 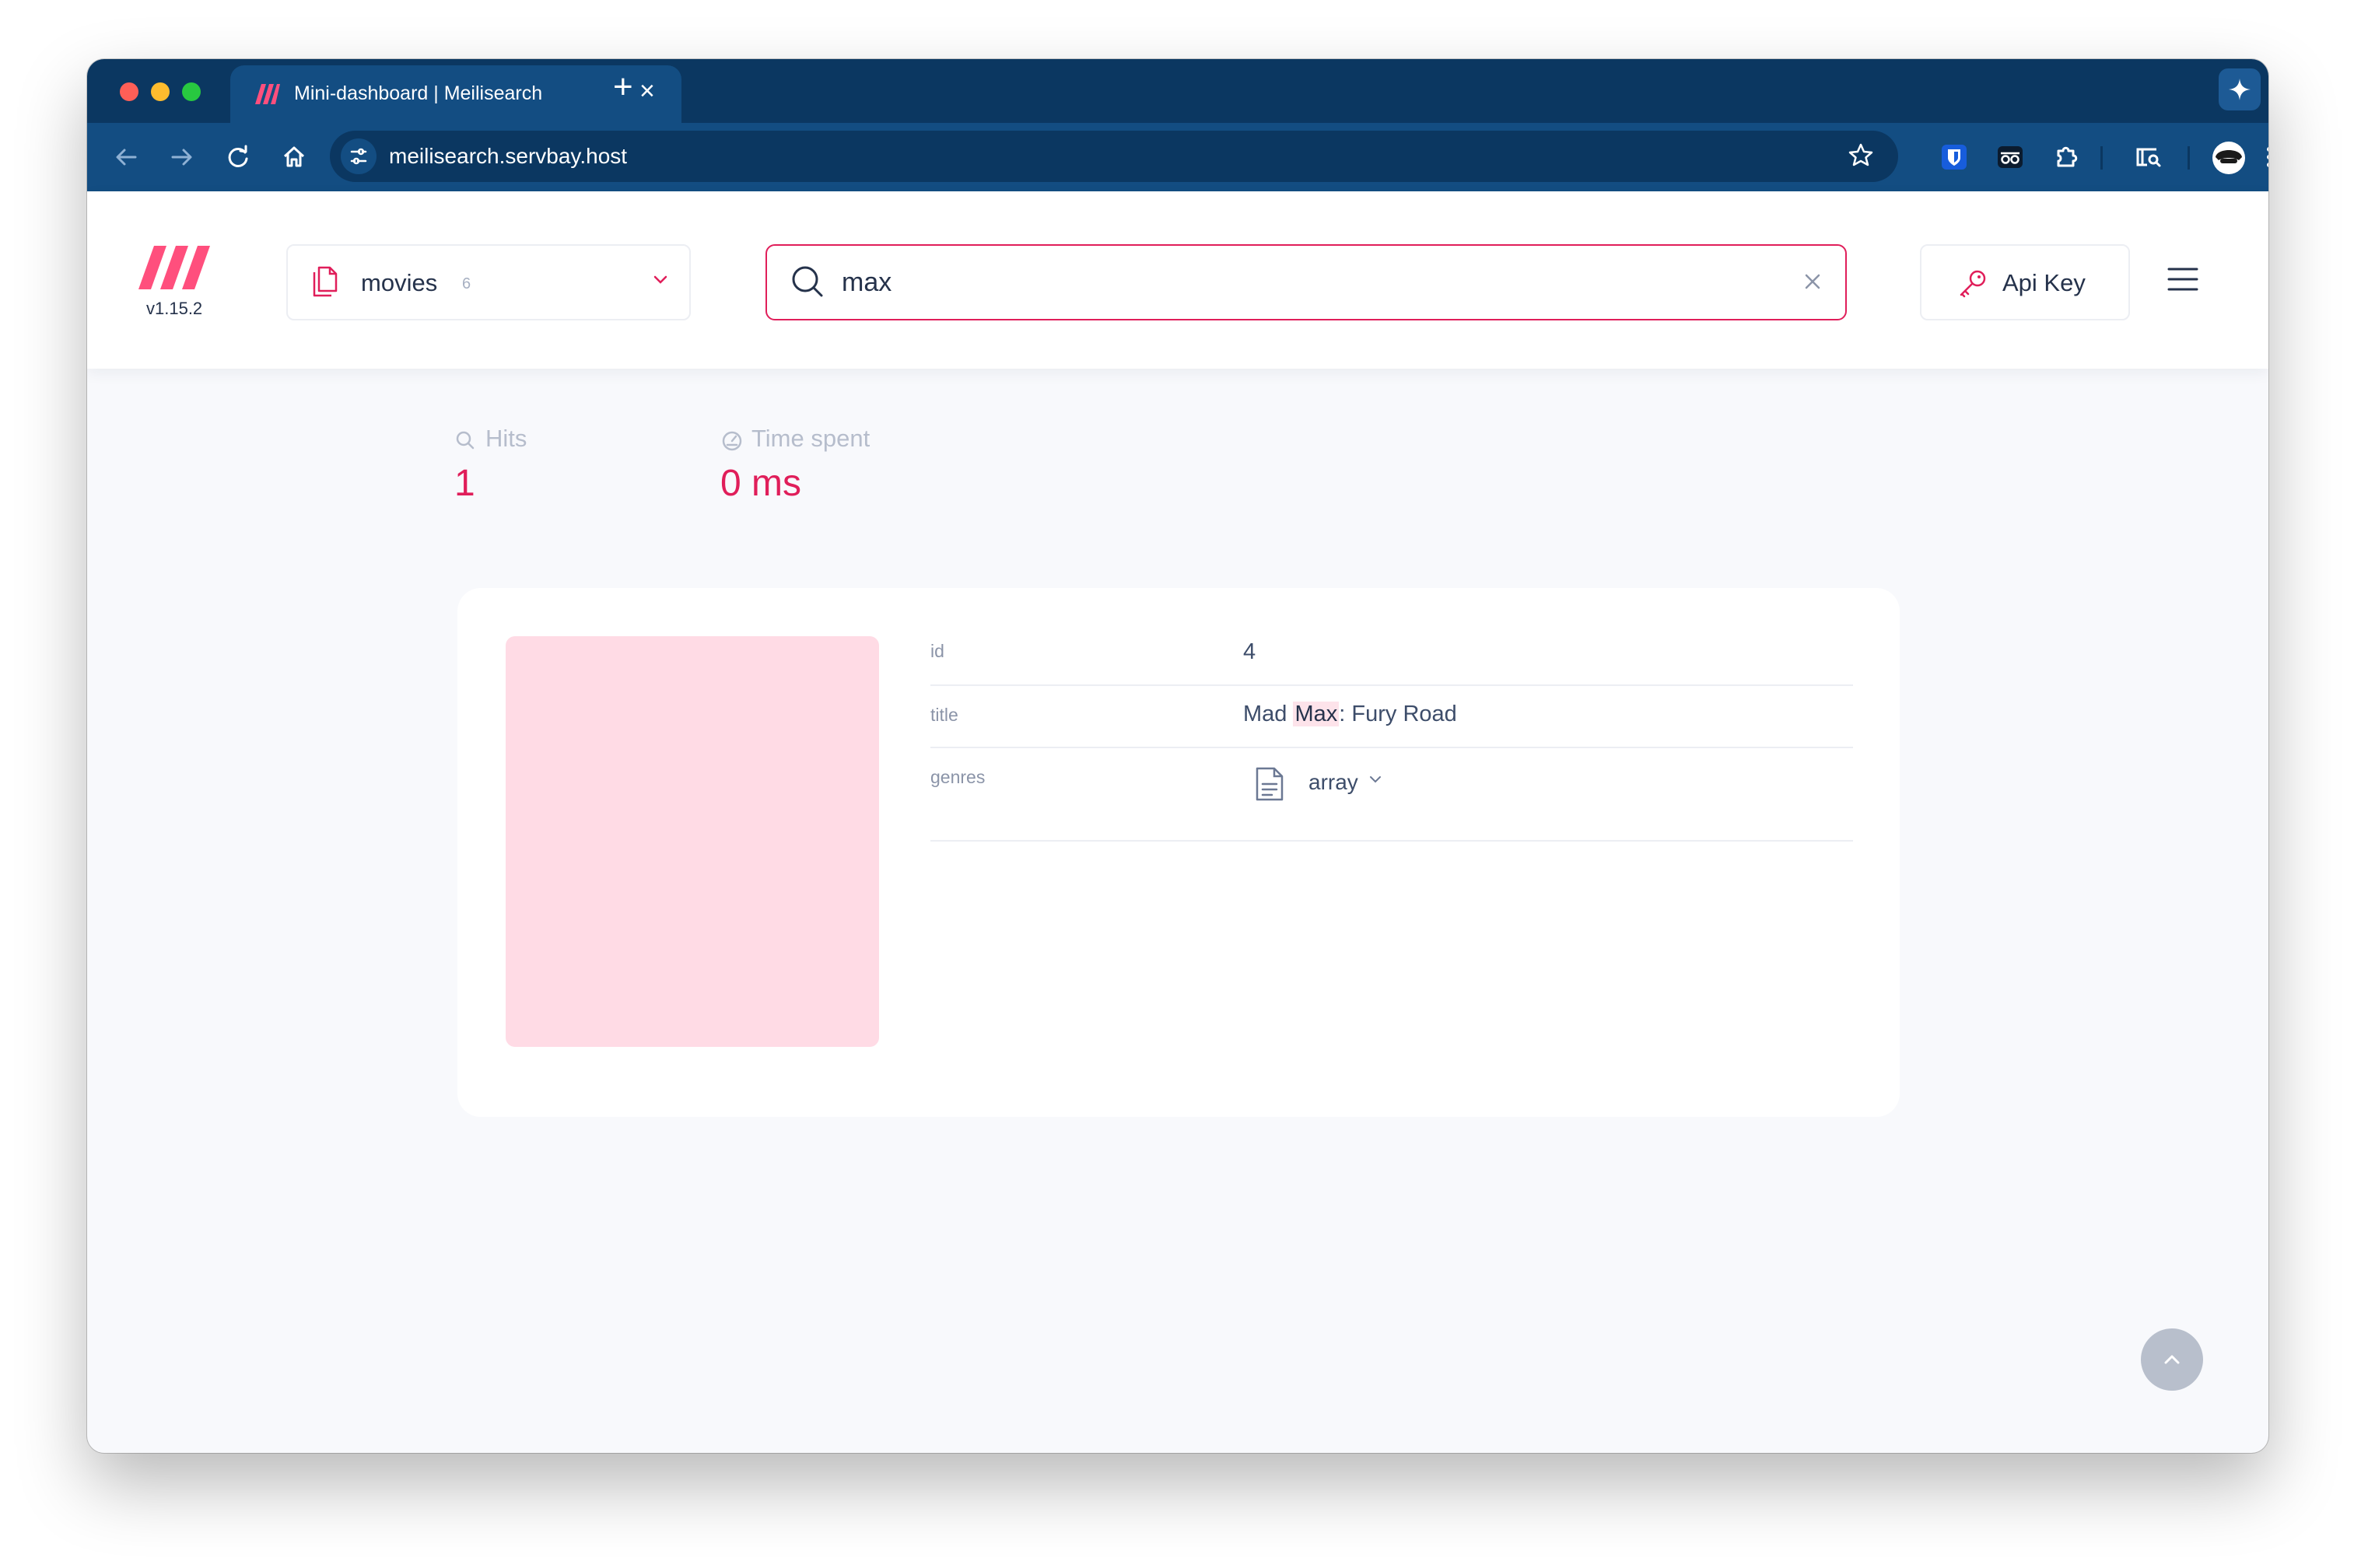 What do you see at coordinates (508, 156) in the screenshot?
I see `url-text: meilisearch.servbay.host` at bounding box center [508, 156].